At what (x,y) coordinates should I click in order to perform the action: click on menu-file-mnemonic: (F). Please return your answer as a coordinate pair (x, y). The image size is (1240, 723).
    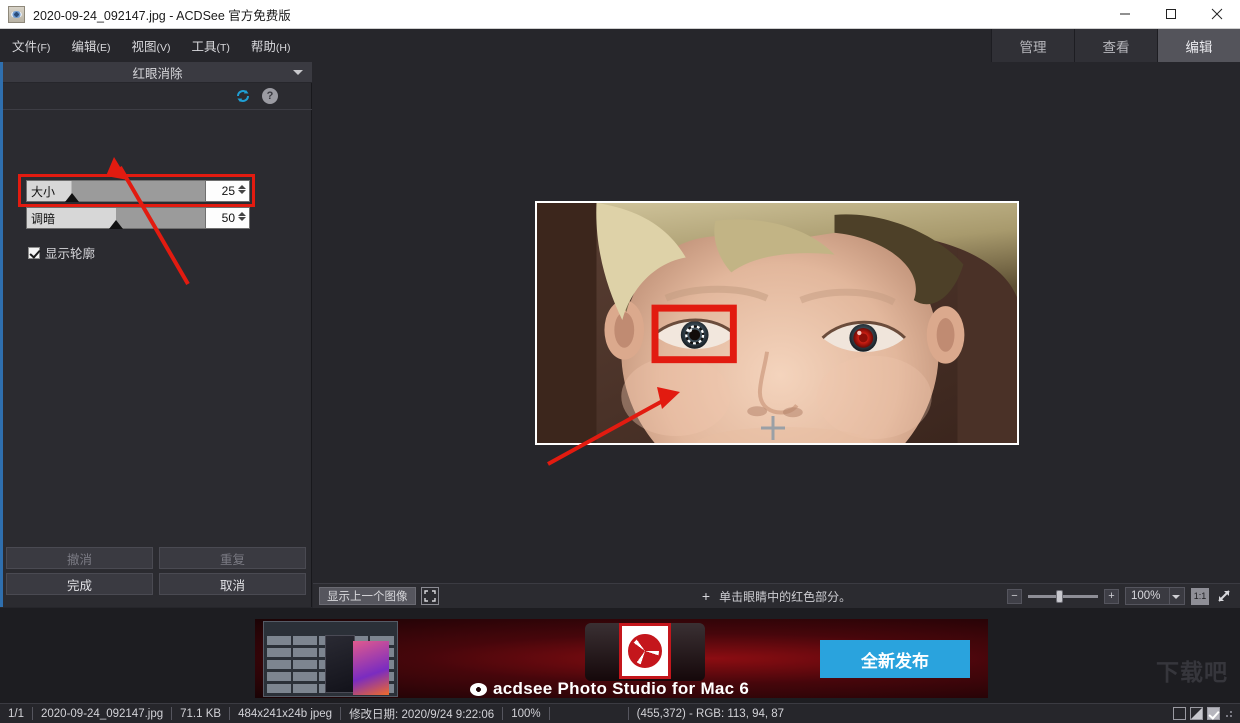
    Looking at the image, I should click on (44, 48).